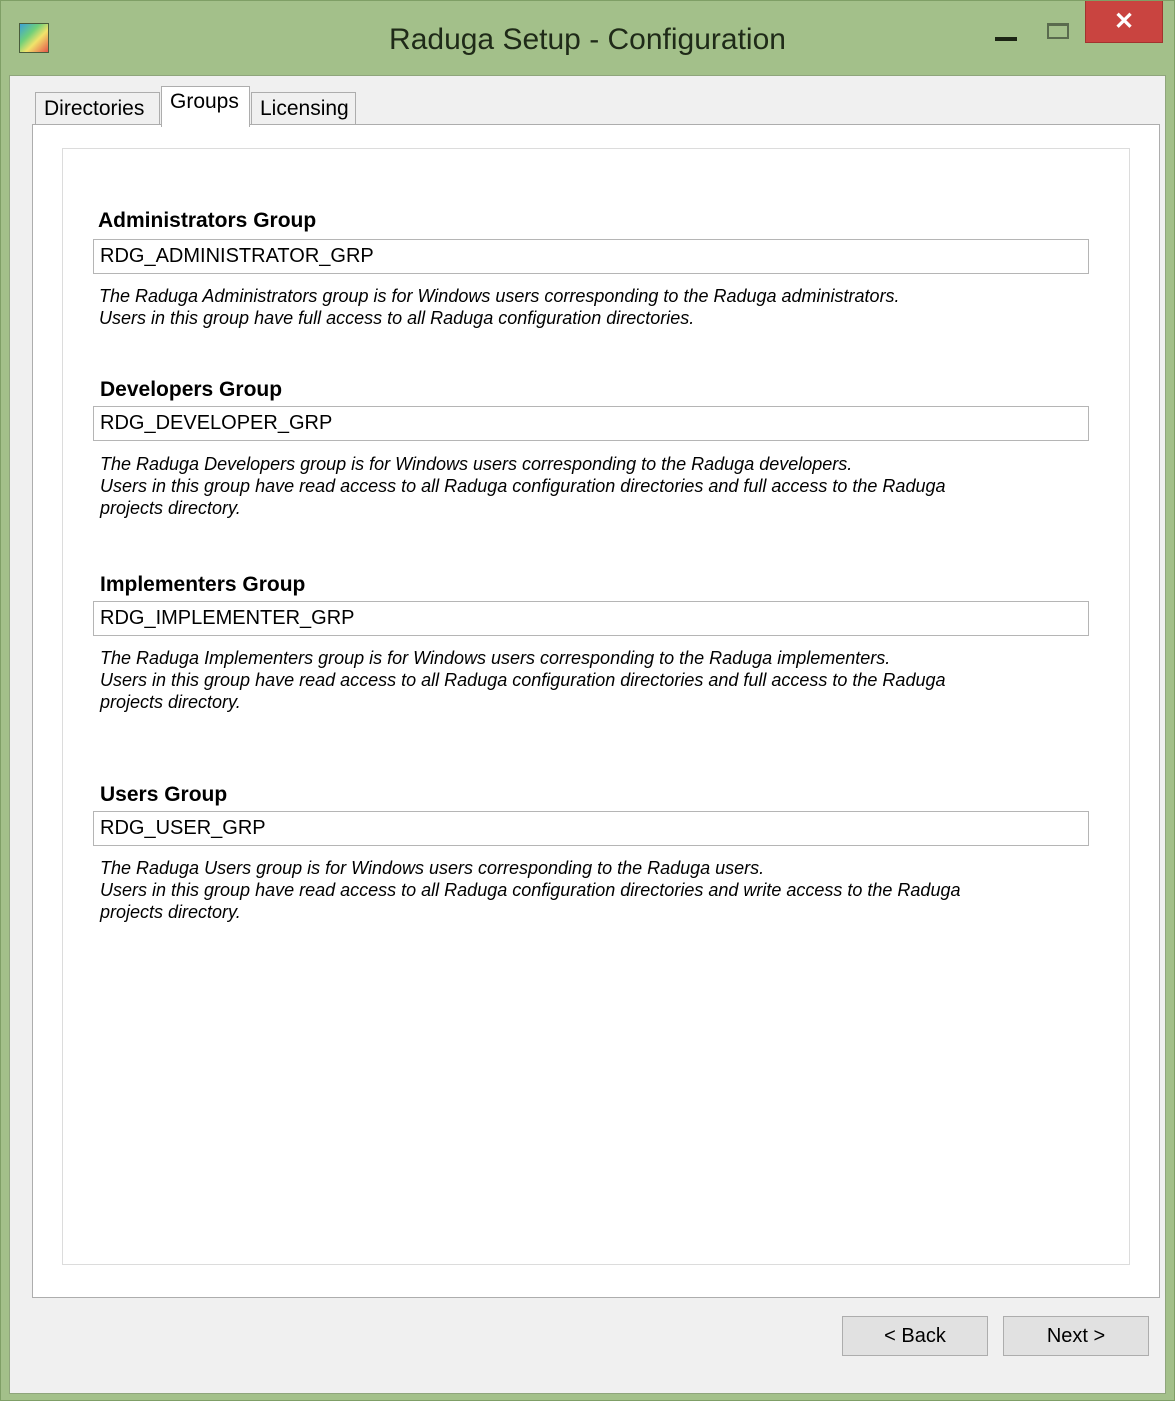 This screenshot has width=1175, height=1401. I want to click on administrators-group-title: Administrators Group, so click(207, 220).